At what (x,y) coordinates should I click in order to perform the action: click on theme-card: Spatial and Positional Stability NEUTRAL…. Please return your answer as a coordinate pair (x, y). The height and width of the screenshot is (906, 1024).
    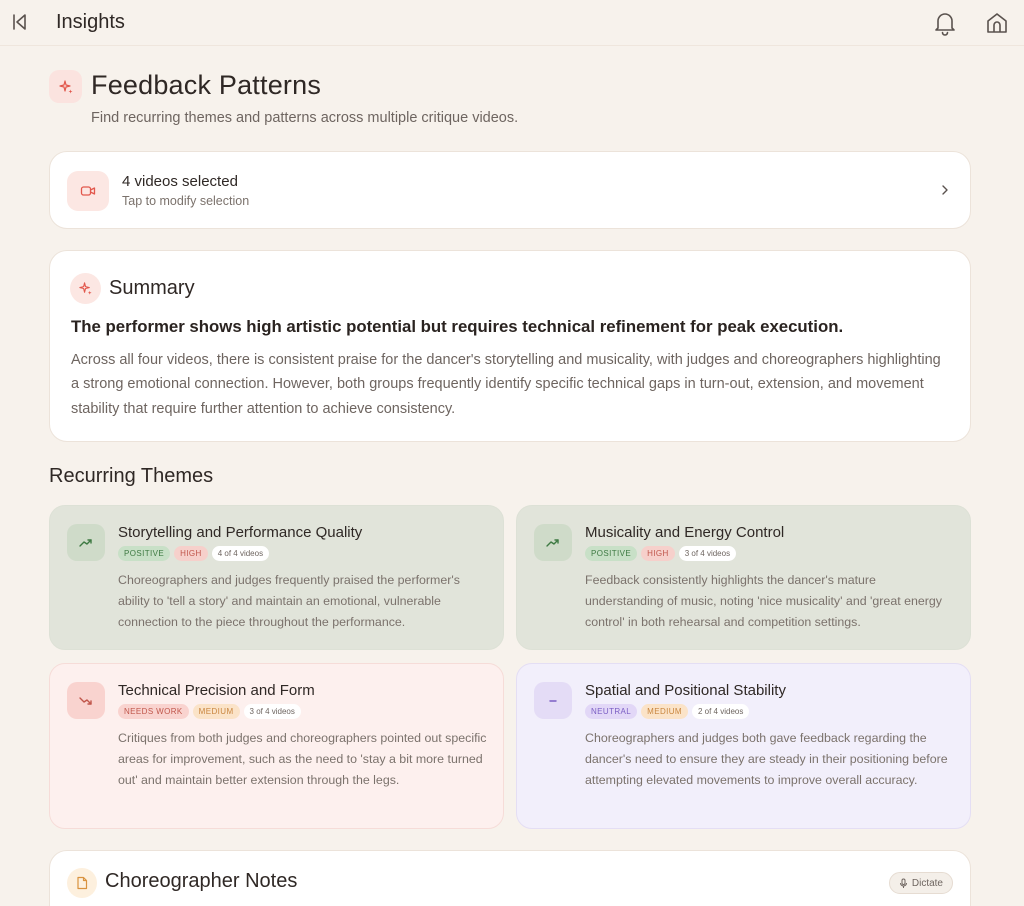
    Looking at the image, I should click on (743, 746).